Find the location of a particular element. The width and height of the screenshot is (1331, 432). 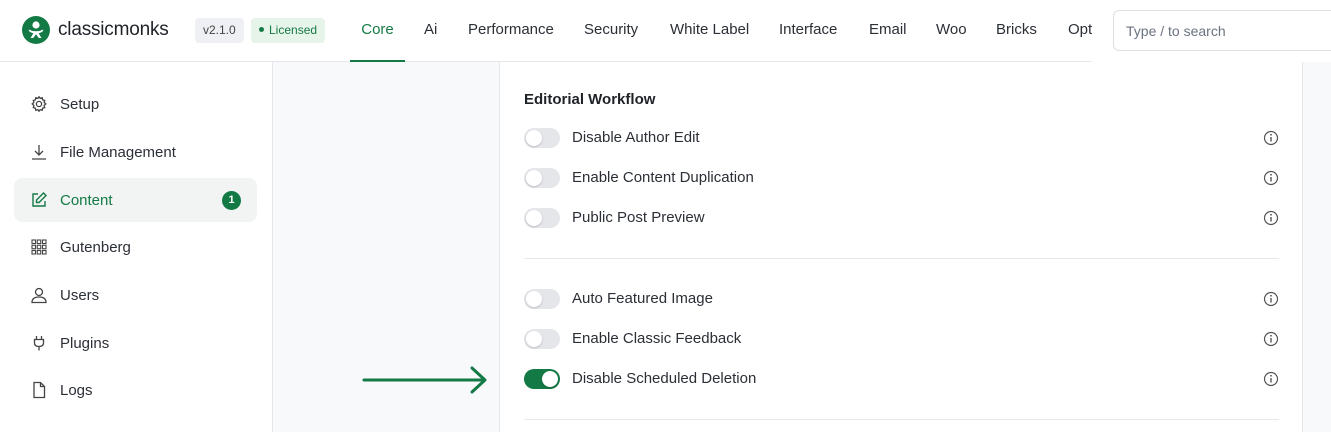

sidebar-item-label: Plugins is located at coordinates (85, 343).